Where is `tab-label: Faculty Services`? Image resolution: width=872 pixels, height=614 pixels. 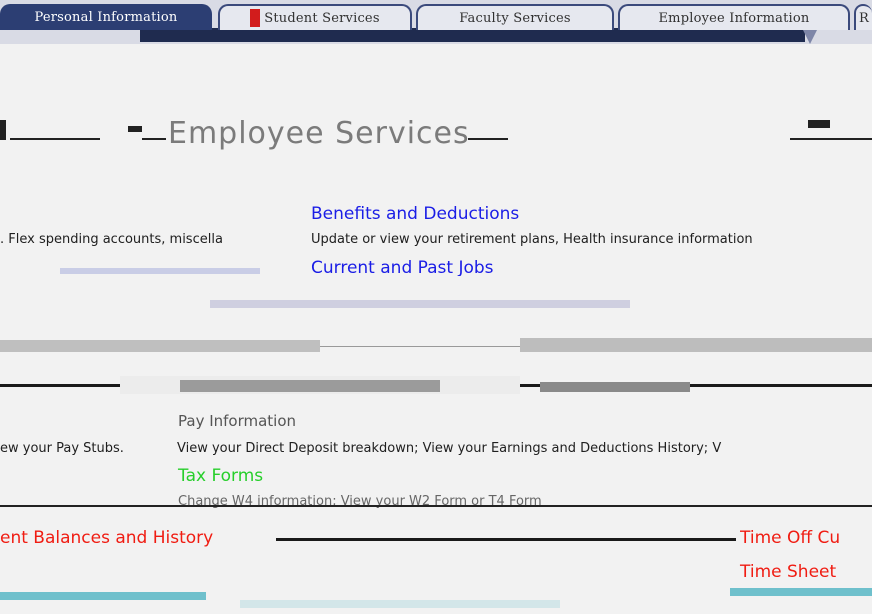 tab-label: Faculty Services is located at coordinates (515, 18).